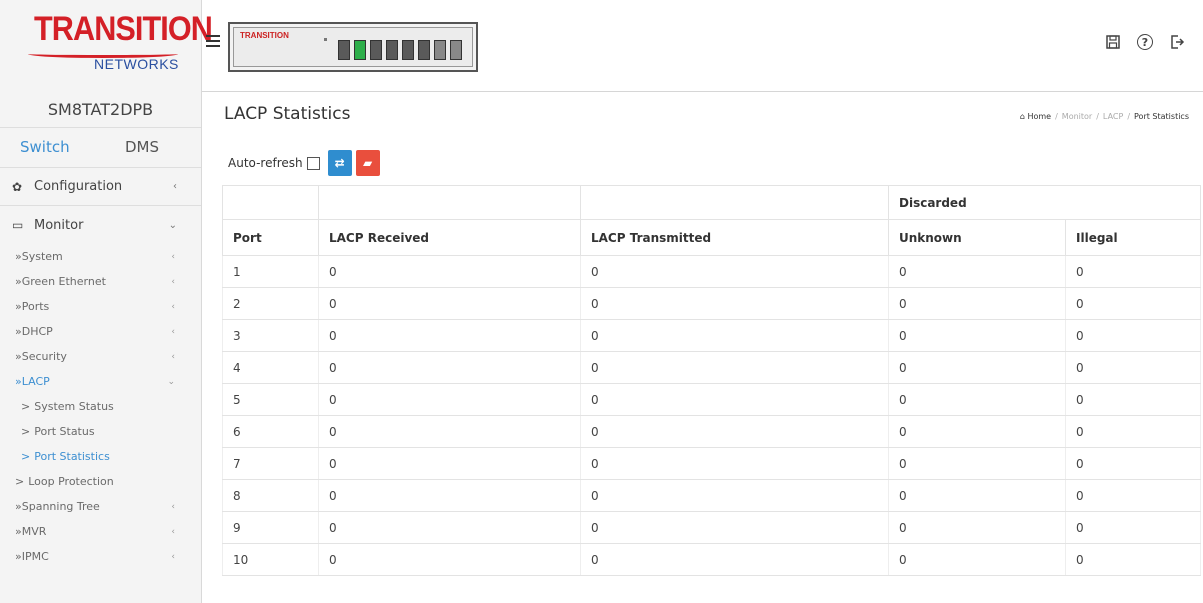 Image resolution: width=1203 pixels, height=603 pixels. I want to click on refresh-icon: ⇄, so click(339, 163).